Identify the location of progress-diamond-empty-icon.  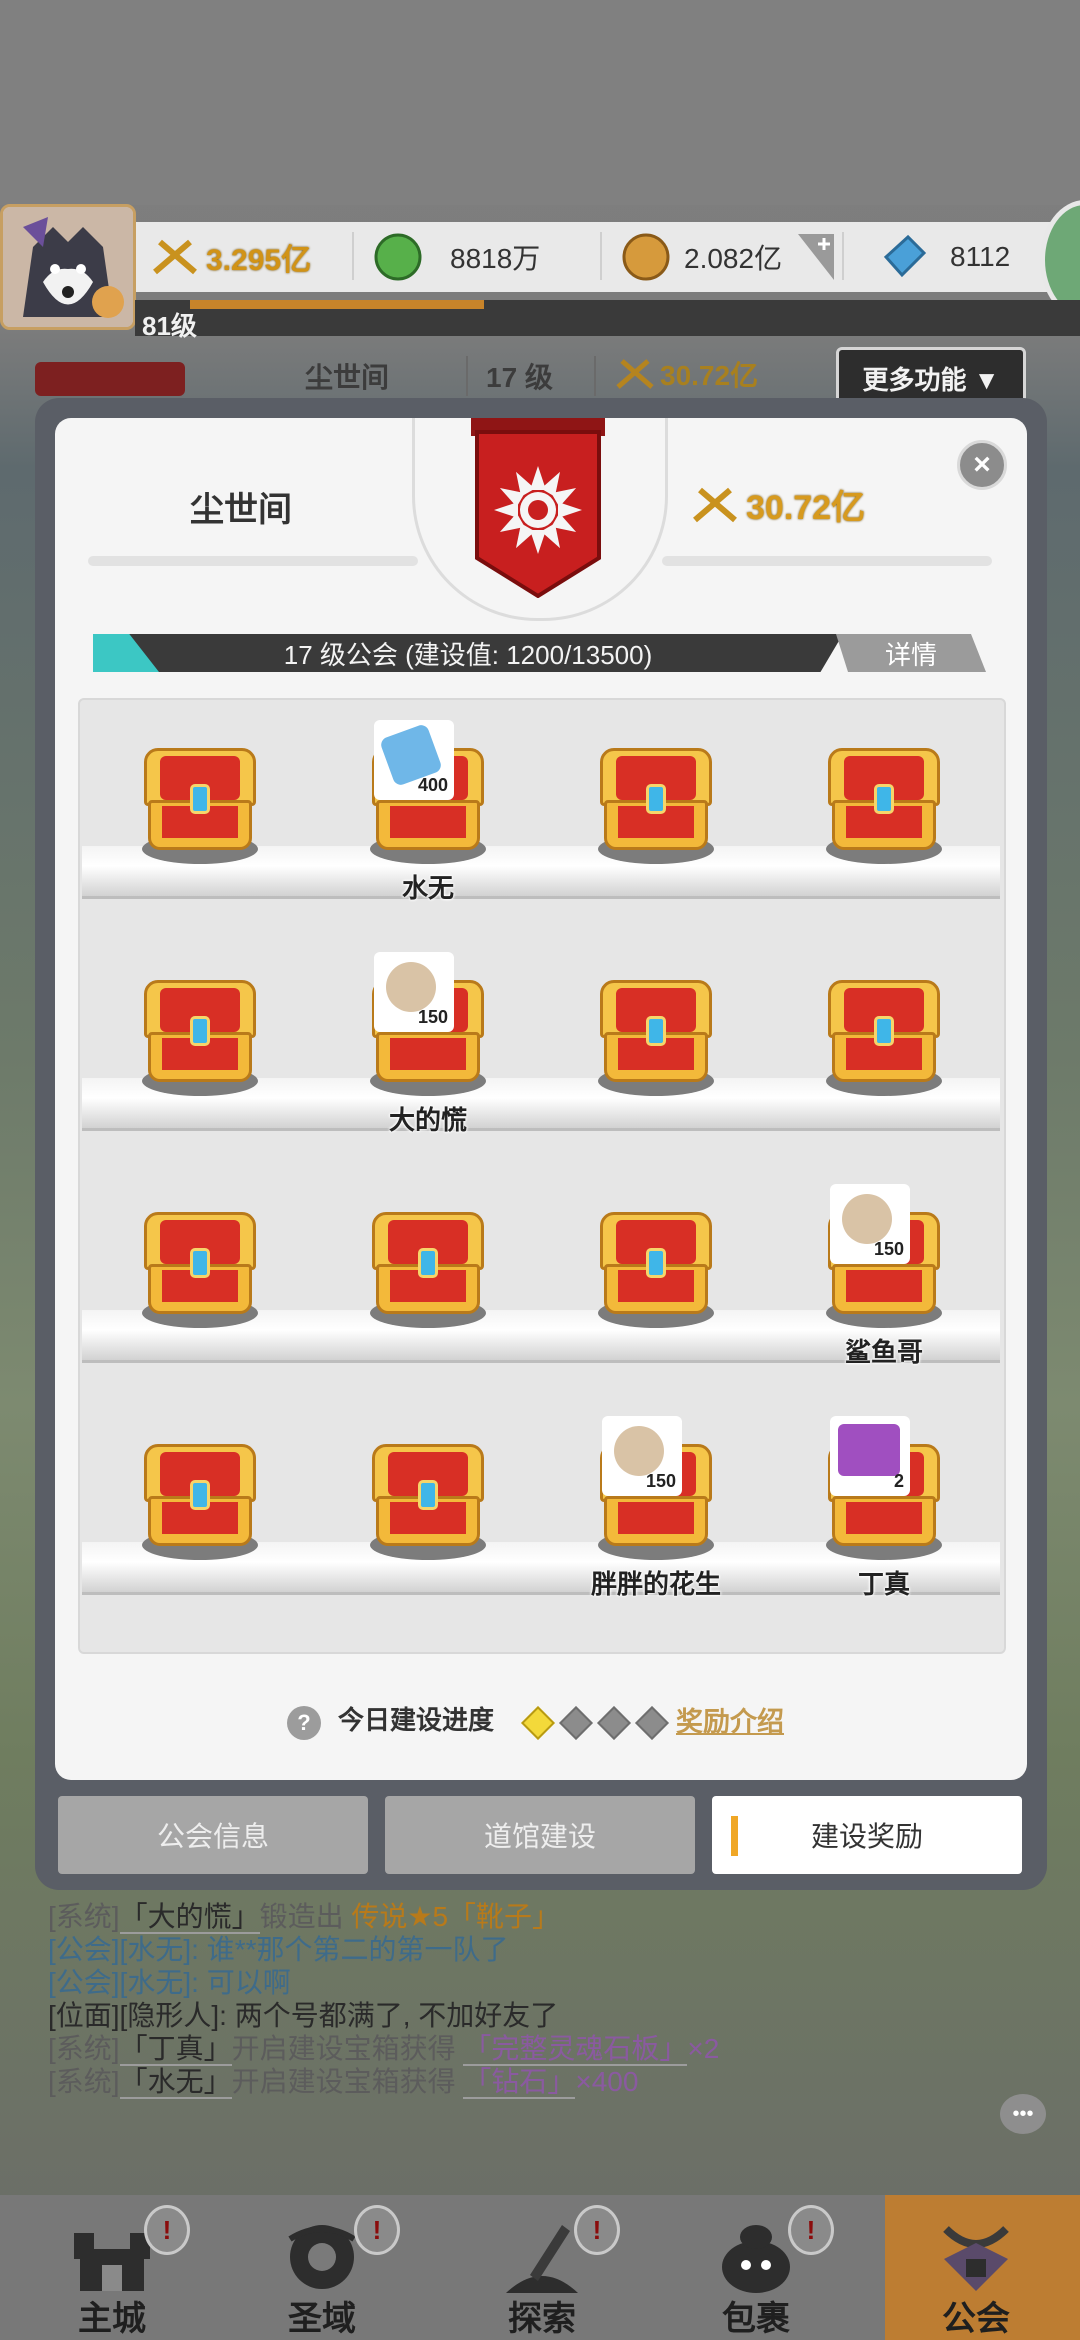
(614, 1723).